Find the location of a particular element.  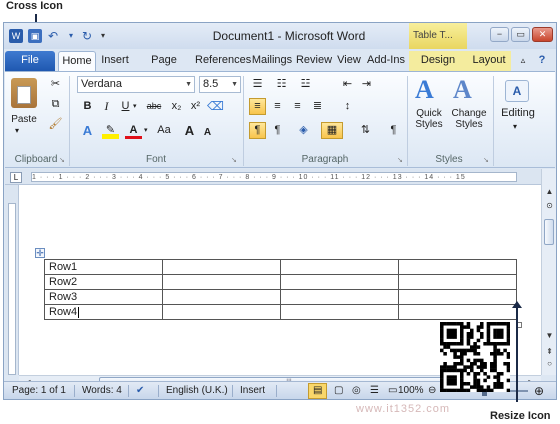

styles-launcher-icon: ↘ is located at coordinates (486, 160).